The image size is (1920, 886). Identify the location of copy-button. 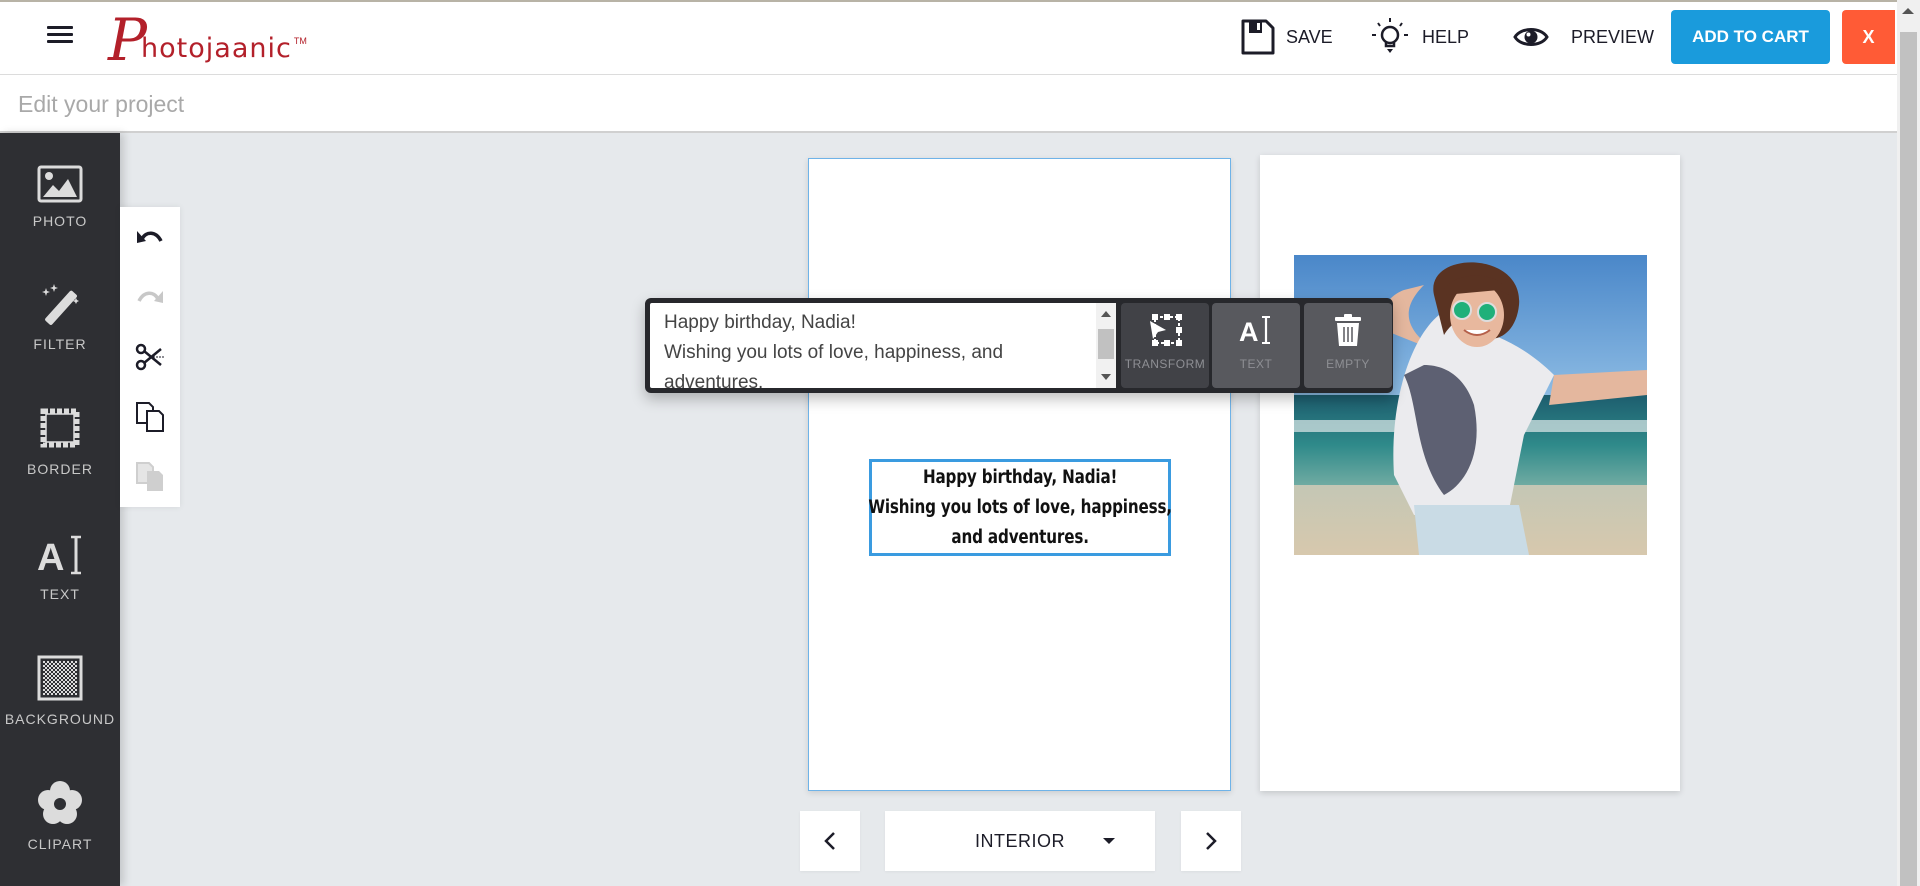
(150, 417).